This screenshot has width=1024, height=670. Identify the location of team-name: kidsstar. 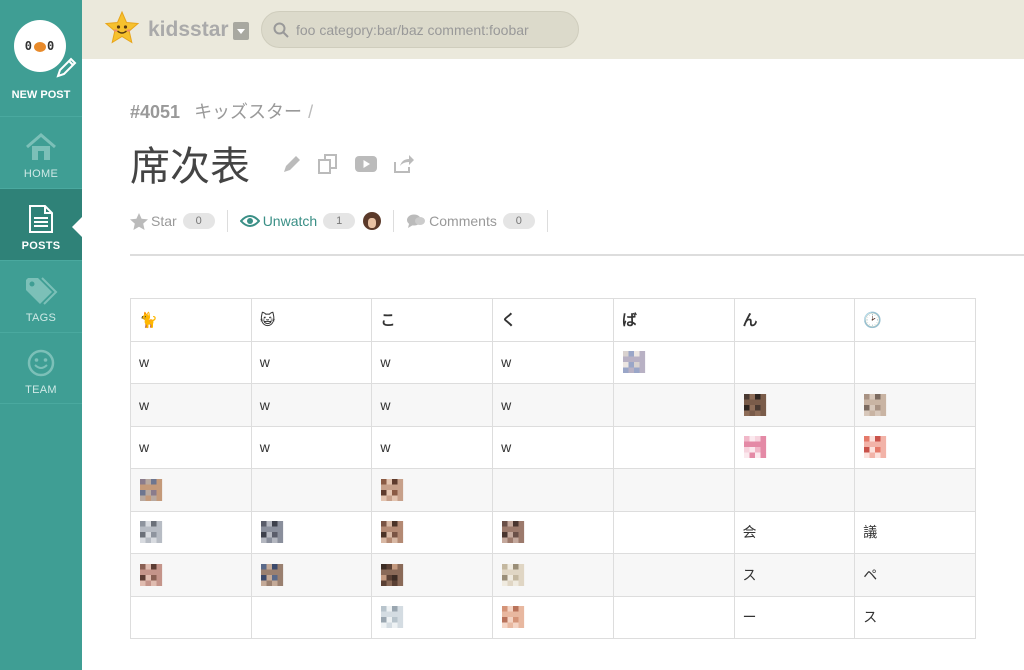
(188, 30).